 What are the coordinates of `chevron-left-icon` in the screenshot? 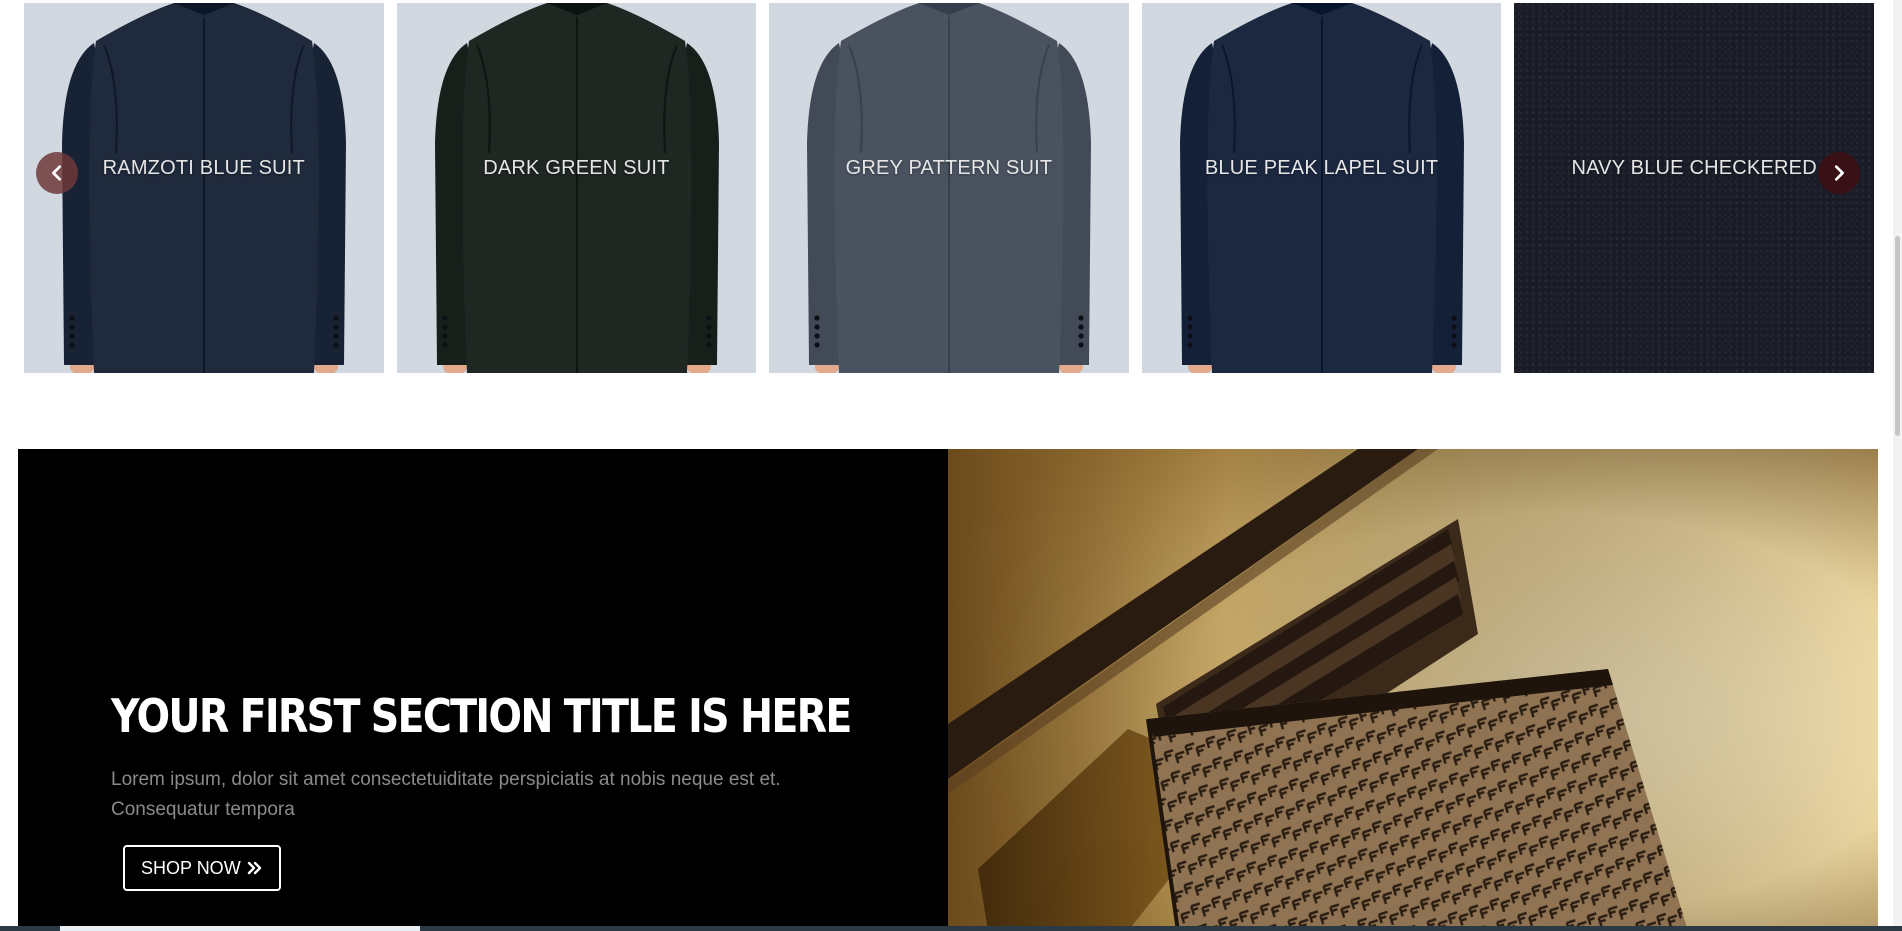 It's located at (57, 173).